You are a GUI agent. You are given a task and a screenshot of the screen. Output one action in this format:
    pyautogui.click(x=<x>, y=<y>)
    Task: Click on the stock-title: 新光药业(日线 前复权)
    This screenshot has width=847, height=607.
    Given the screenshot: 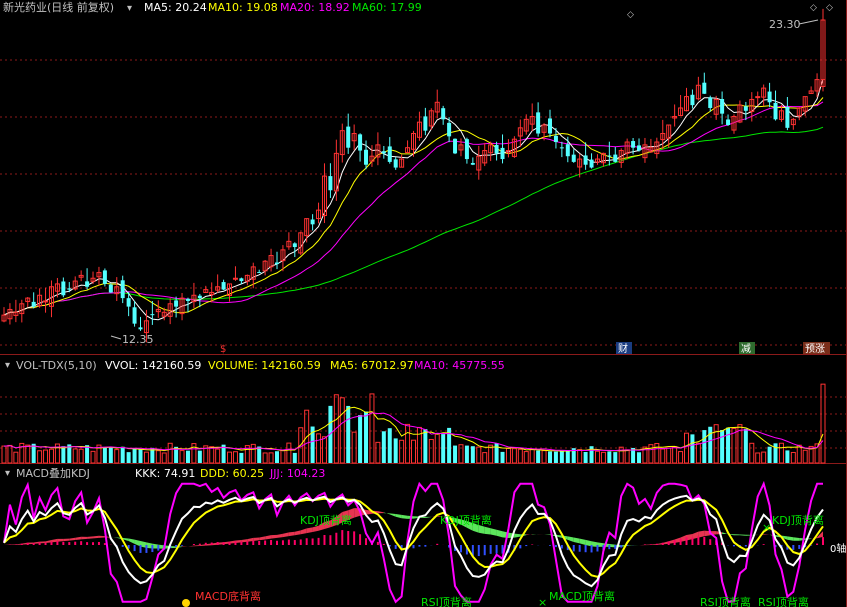 What is the action you would take?
    pyautogui.click(x=58, y=7)
    